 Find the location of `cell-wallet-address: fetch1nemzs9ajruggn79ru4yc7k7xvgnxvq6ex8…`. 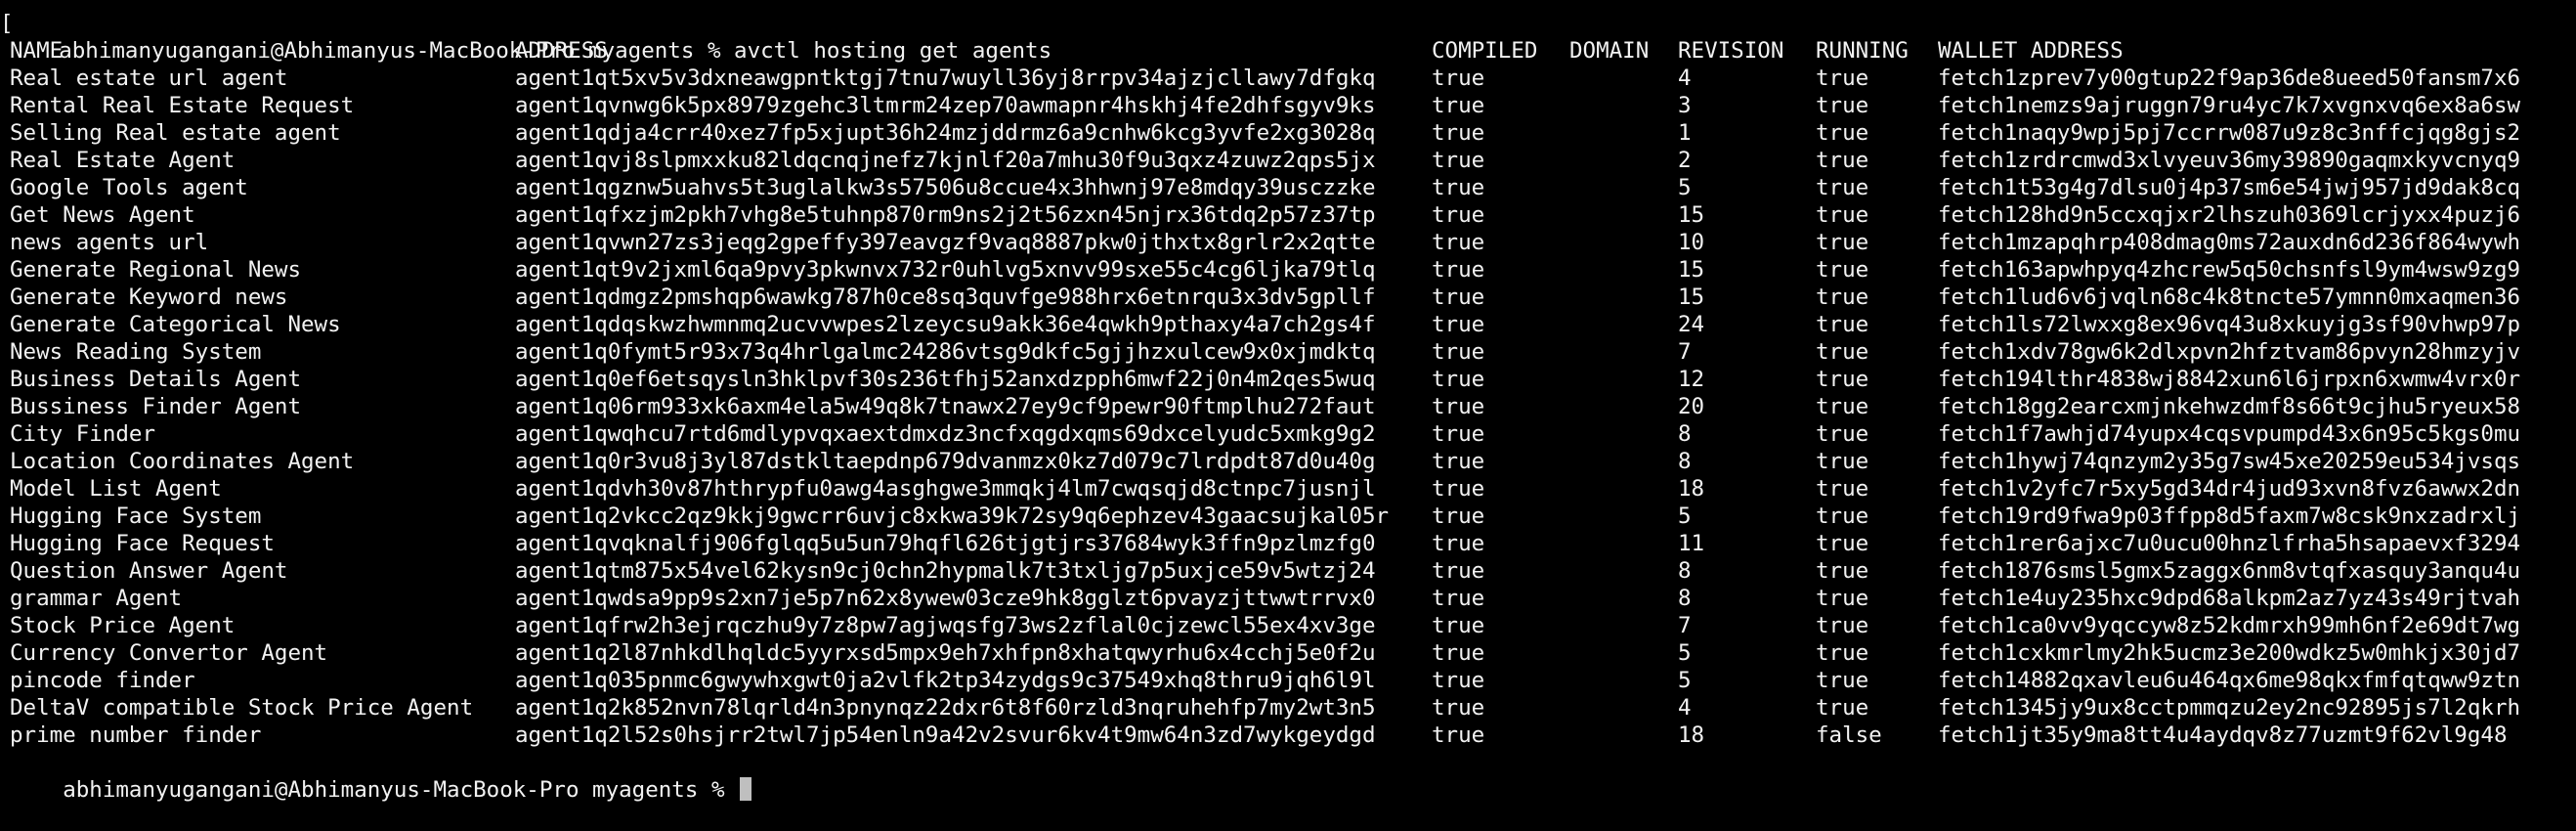

cell-wallet-address: fetch1nemzs9ajruggn79ru4yc7k7xvgnxvq6ex8… is located at coordinates (2229, 105).